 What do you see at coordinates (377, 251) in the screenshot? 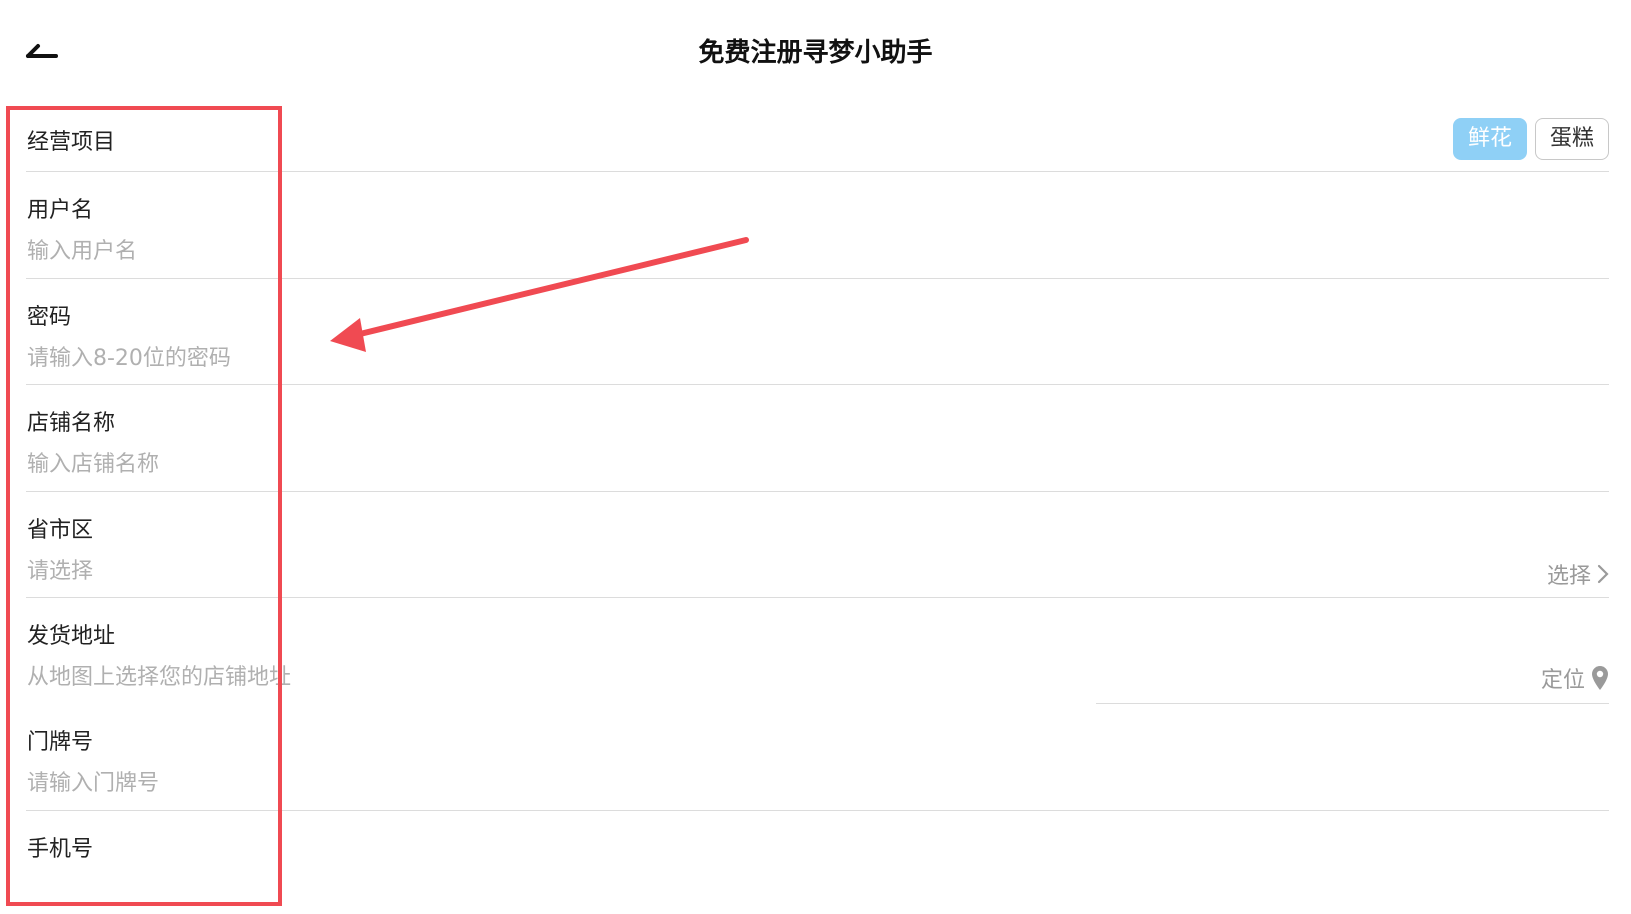
I see `username-input` at bounding box center [377, 251].